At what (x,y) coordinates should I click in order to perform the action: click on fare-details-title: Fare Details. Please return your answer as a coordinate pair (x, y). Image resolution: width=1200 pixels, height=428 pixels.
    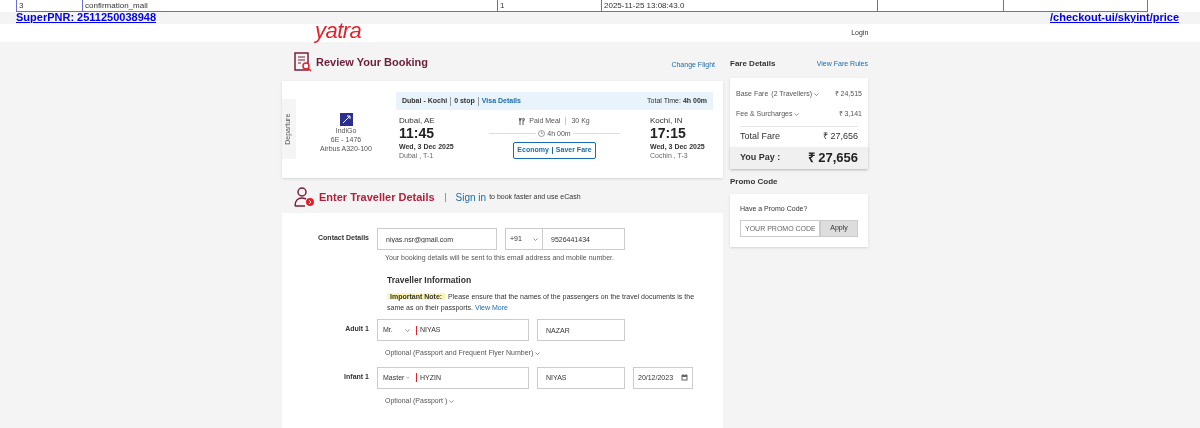
    Looking at the image, I should click on (753, 64).